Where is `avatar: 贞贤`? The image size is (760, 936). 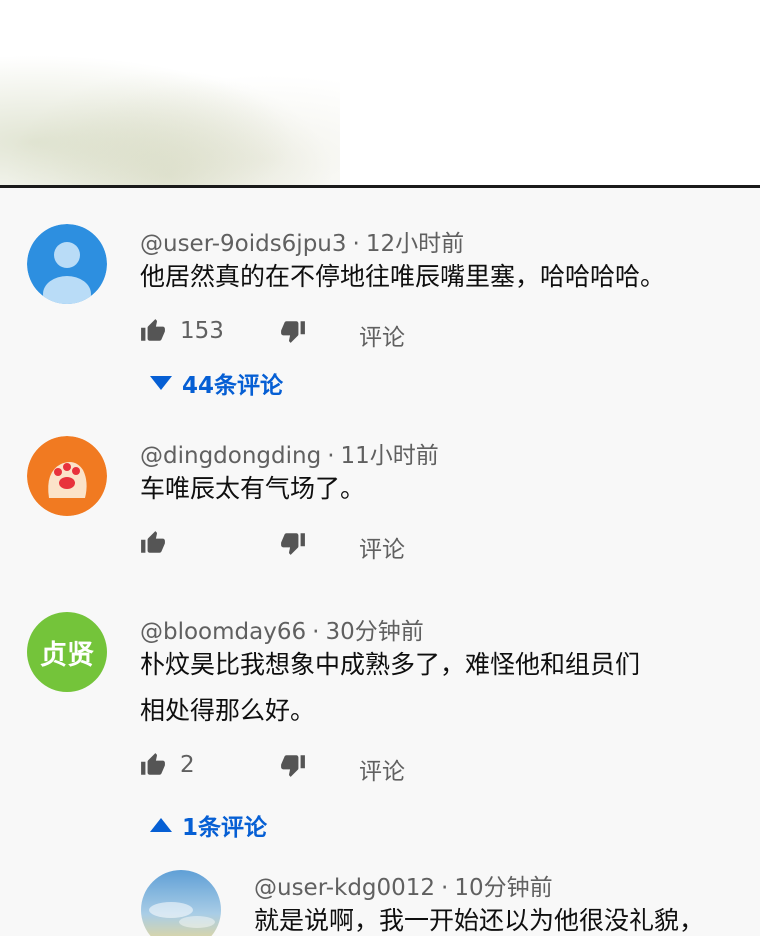
avatar: 贞贤 is located at coordinates (67, 652).